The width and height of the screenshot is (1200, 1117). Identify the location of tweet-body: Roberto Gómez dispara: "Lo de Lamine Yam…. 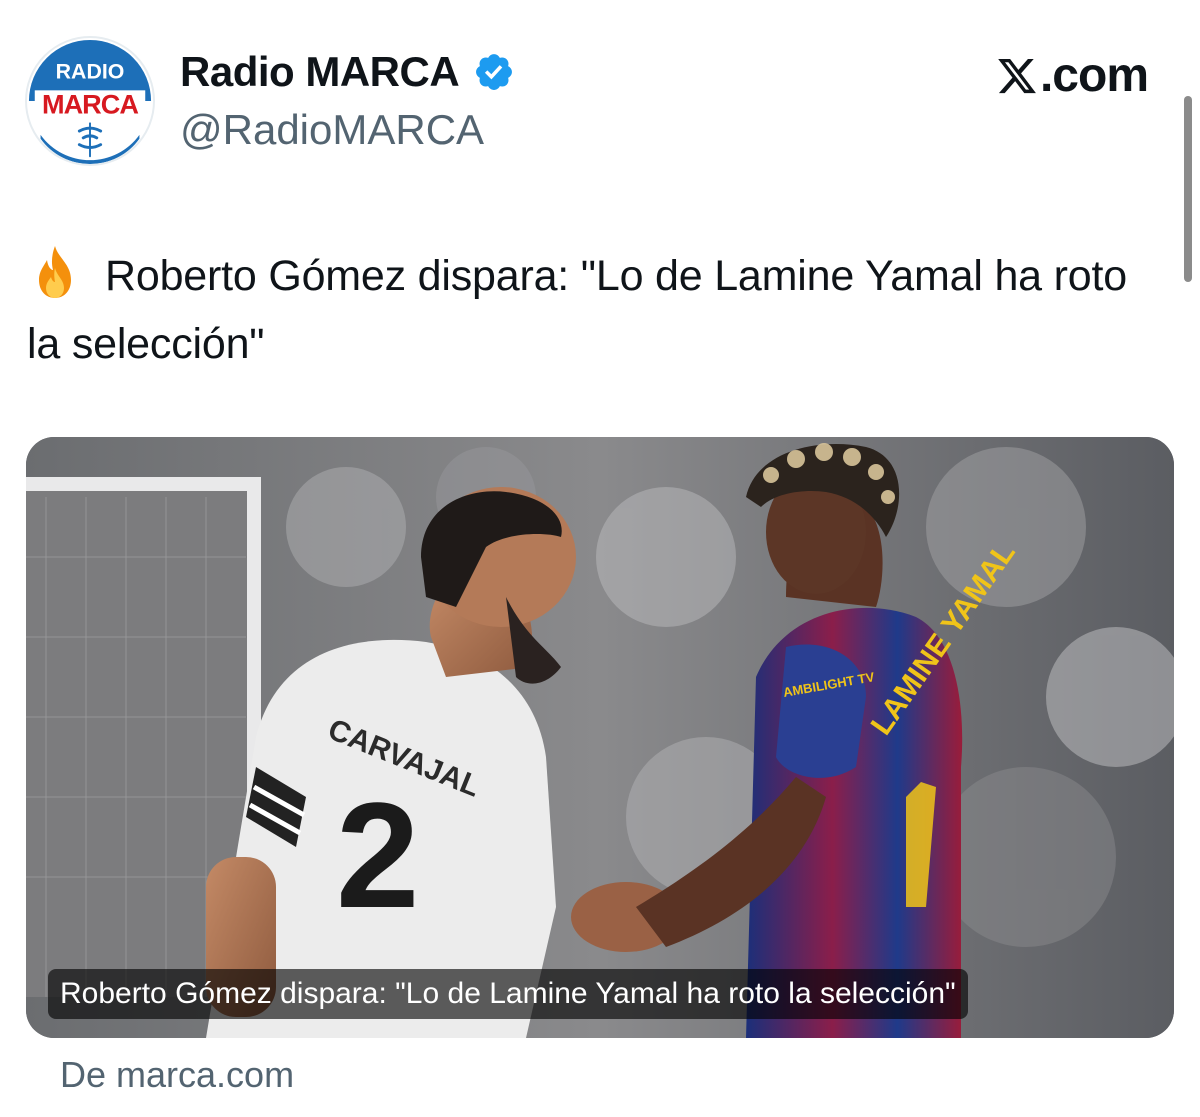
(577, 310).